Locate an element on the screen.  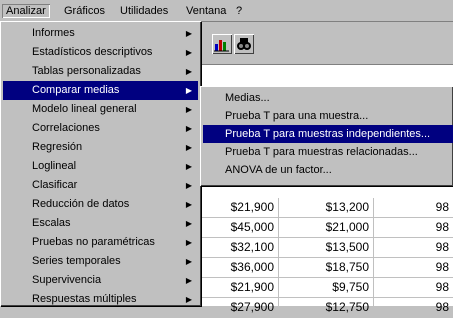
menu-item-label: Loglineal is located at coordinates (54, 166).